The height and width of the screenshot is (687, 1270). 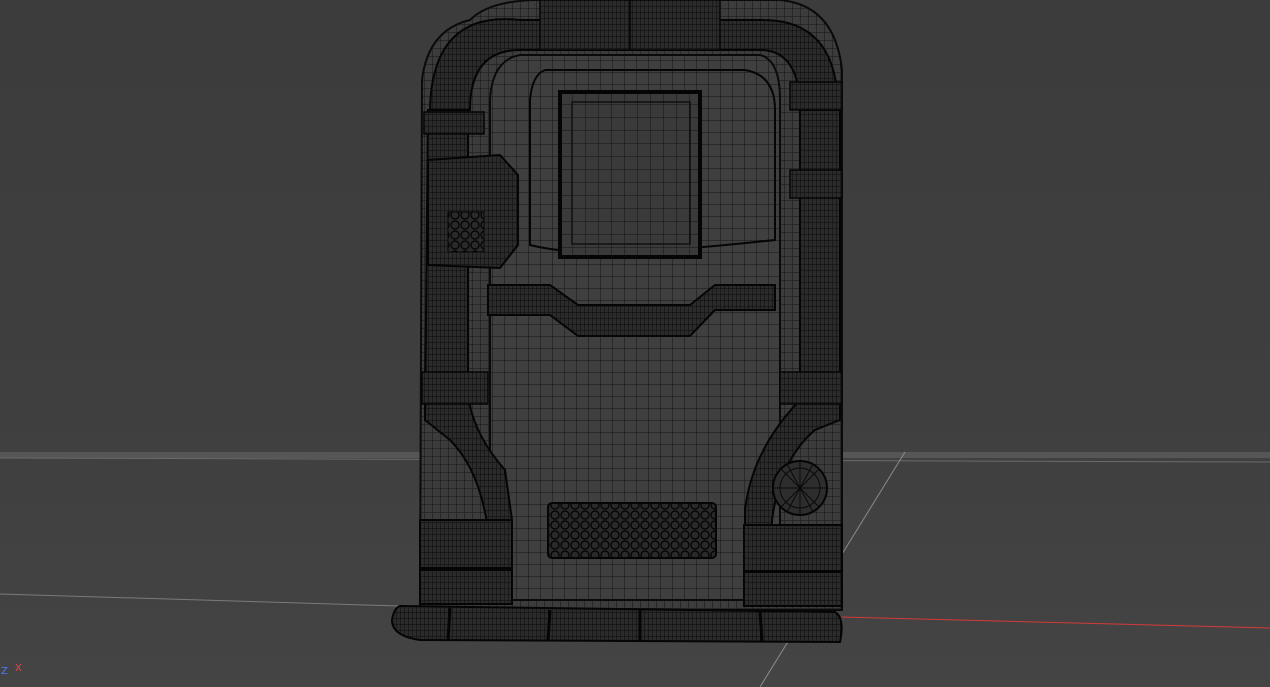 I want to click on x-axis-label: X, so click(x=18, y=668).